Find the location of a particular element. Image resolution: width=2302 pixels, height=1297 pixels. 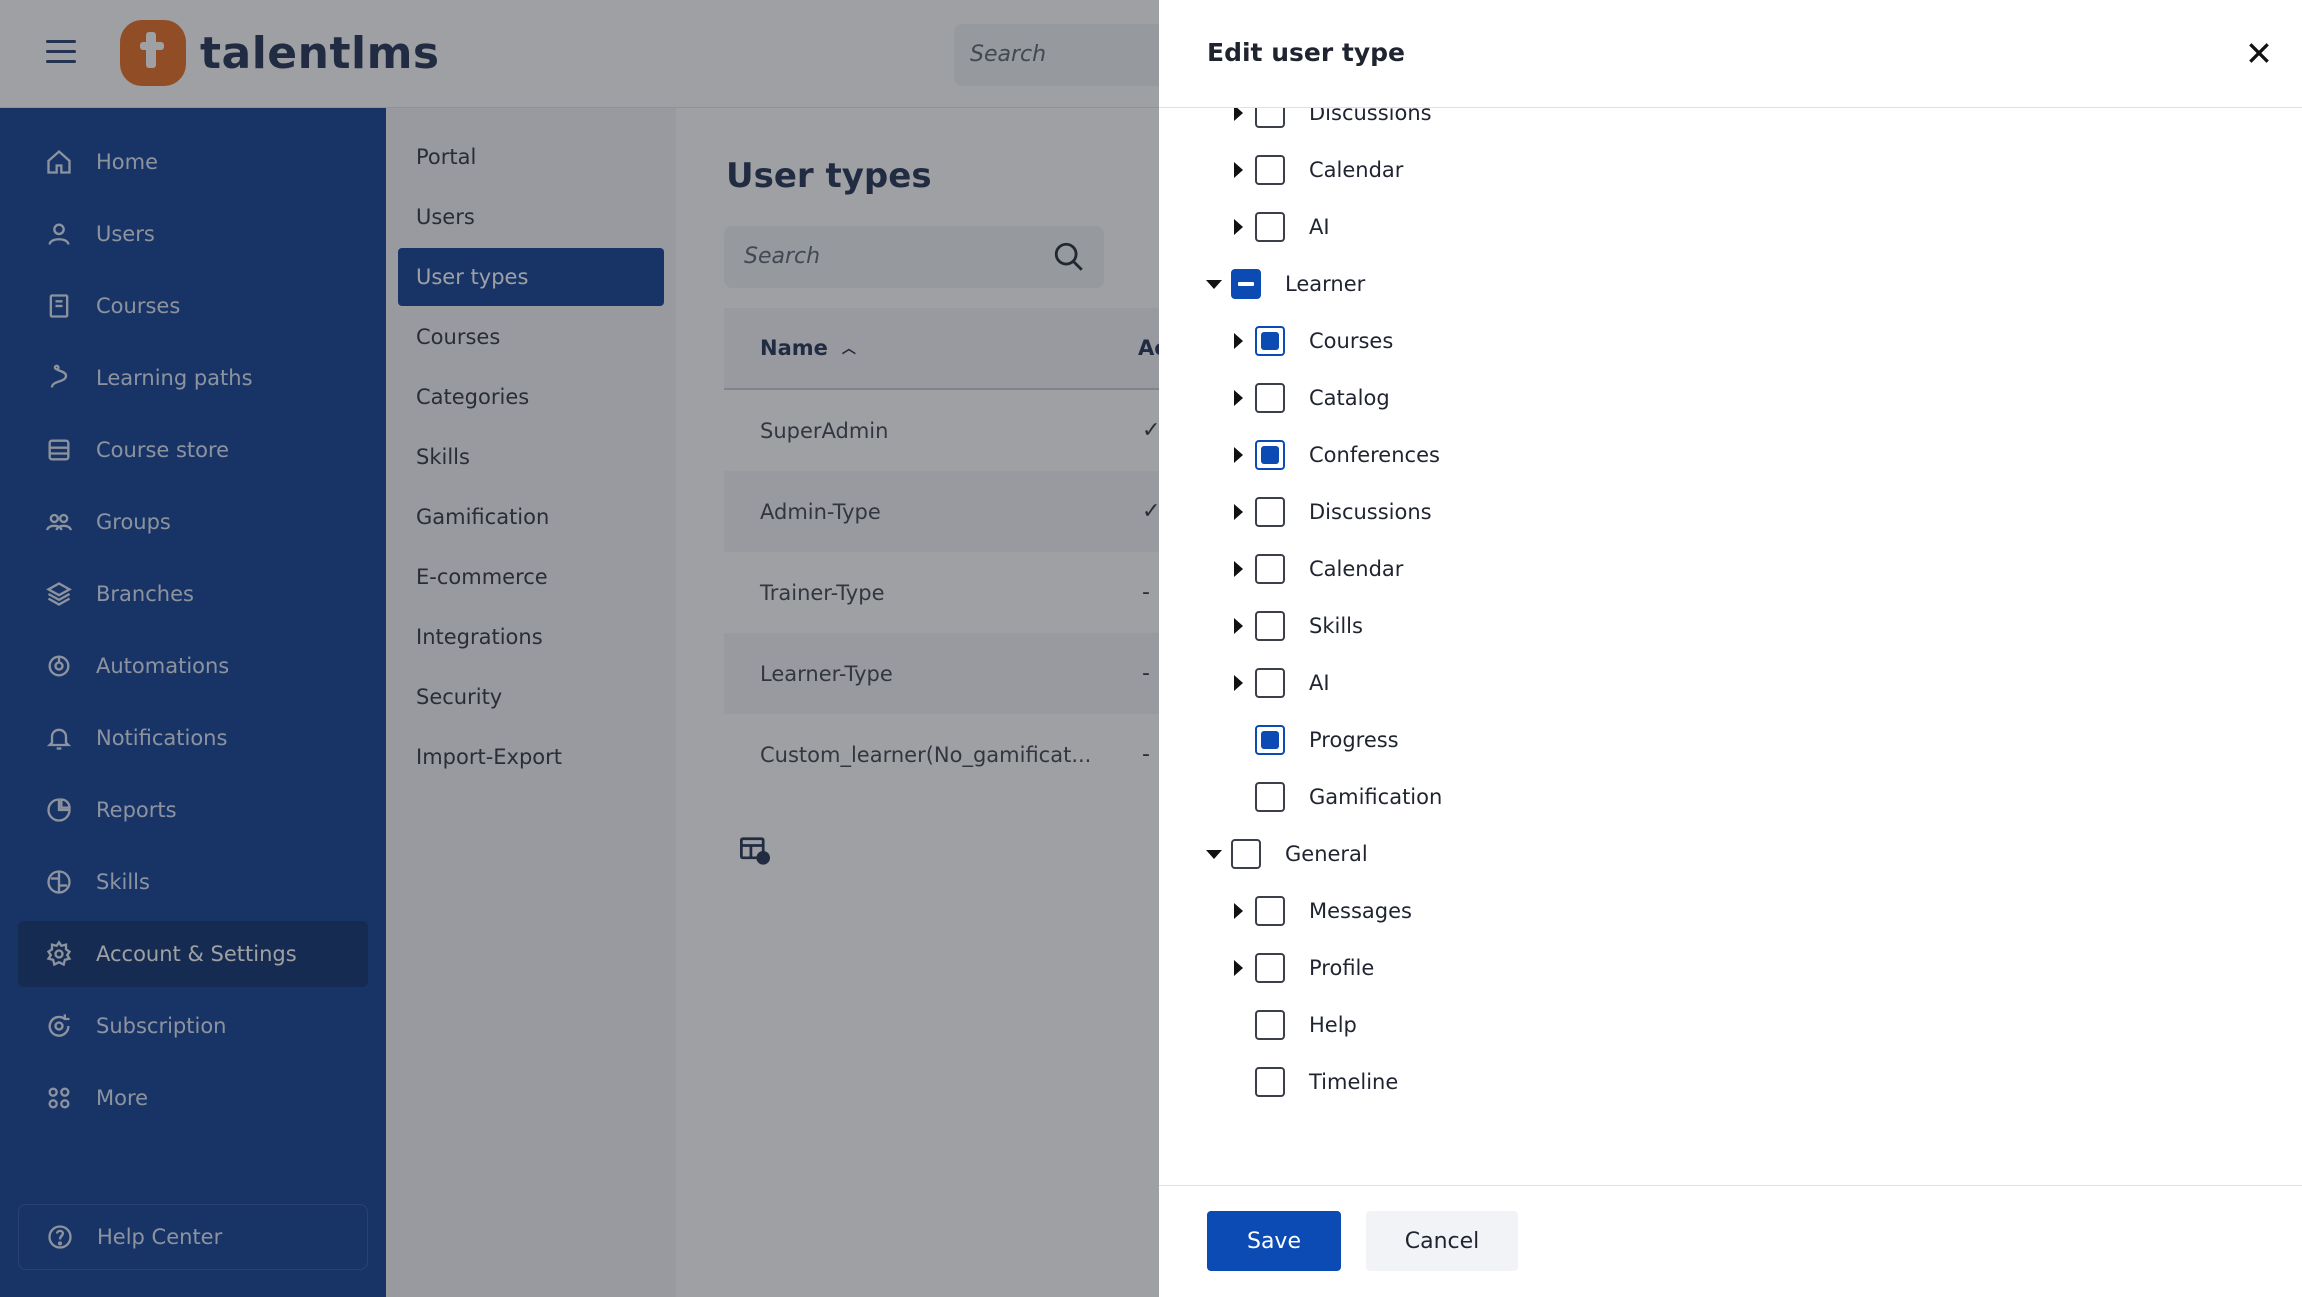

permission-row-courses: Courses is located at coordinates (1311, 341).